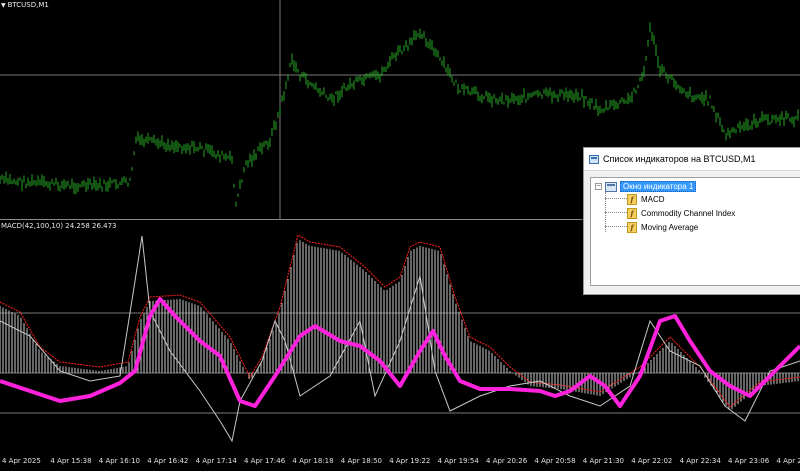 This screenshot has height=471, width=800. What do you see at coordinates (658, 186) in the screenshot?
I see `tree-root-label: Окно индикатора 1` at bounding box center [658, 186].